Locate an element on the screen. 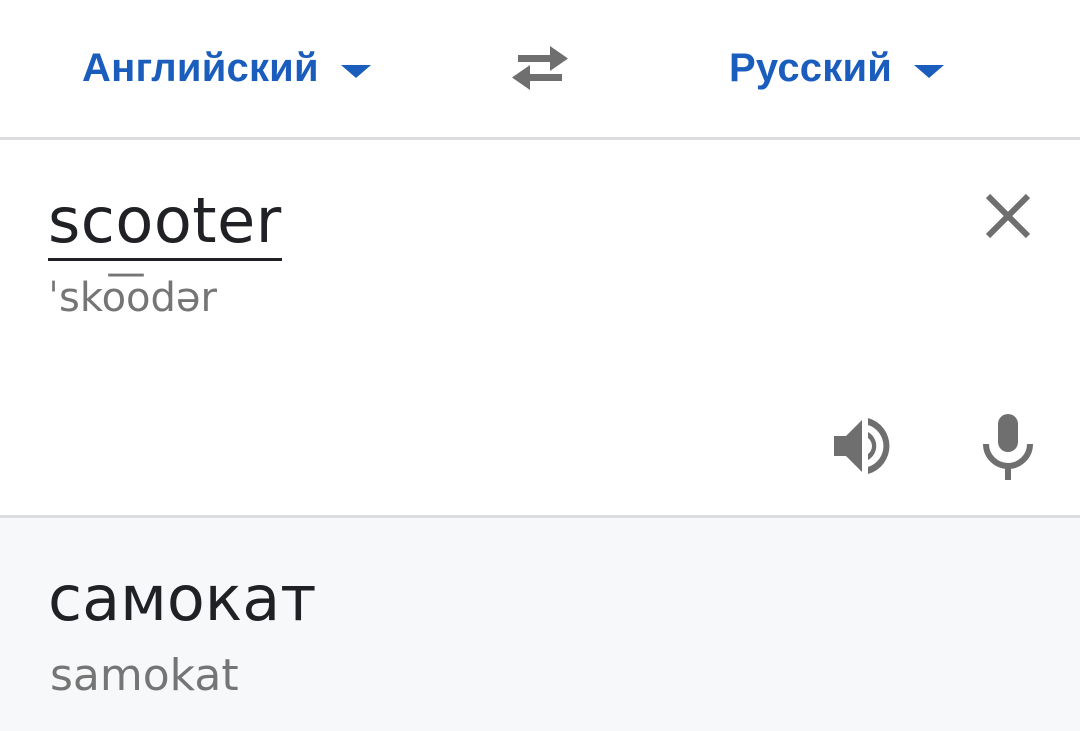 This screenshot has width=1080, height=731. microphone-icon is located at coordinates (1008, 447).